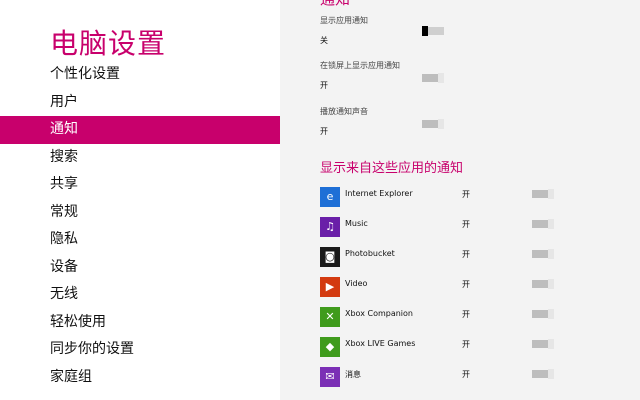 The width and height of the screenshot is (640, 400). What do you see at coordinates (470, 121) in the screenshot?
I see `setting-play-notification-sound: 播放通知声音 开` at bounding box center [470, 121].